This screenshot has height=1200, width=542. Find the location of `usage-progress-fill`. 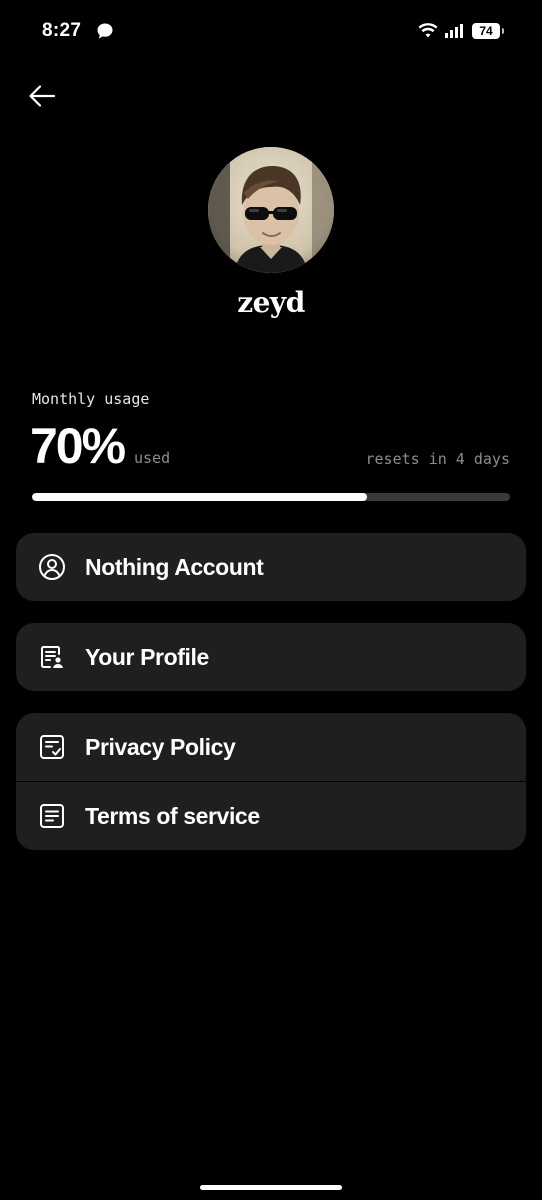

usage-progress-fill is located at coordinates (199, 497).